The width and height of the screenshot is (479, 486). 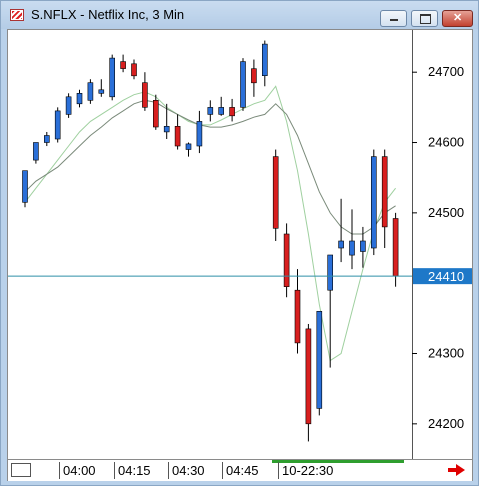 I want to click on time-label-0415: 04:15, so click(x=132, y=470).